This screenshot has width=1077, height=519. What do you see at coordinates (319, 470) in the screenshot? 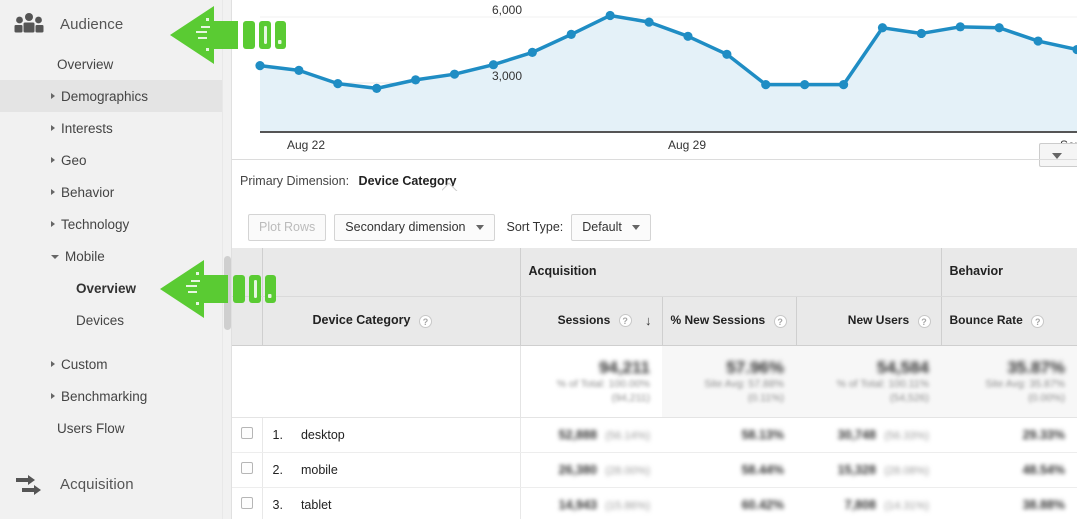
I see `row-device-name: mobile` at bounding box center [319, 470].